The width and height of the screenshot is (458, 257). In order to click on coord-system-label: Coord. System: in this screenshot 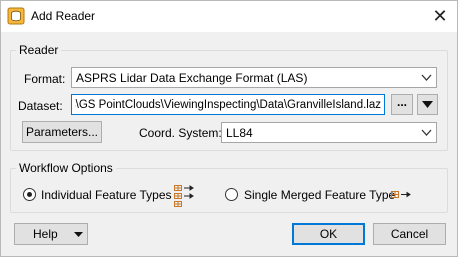, I will do `click(180, 133)`.